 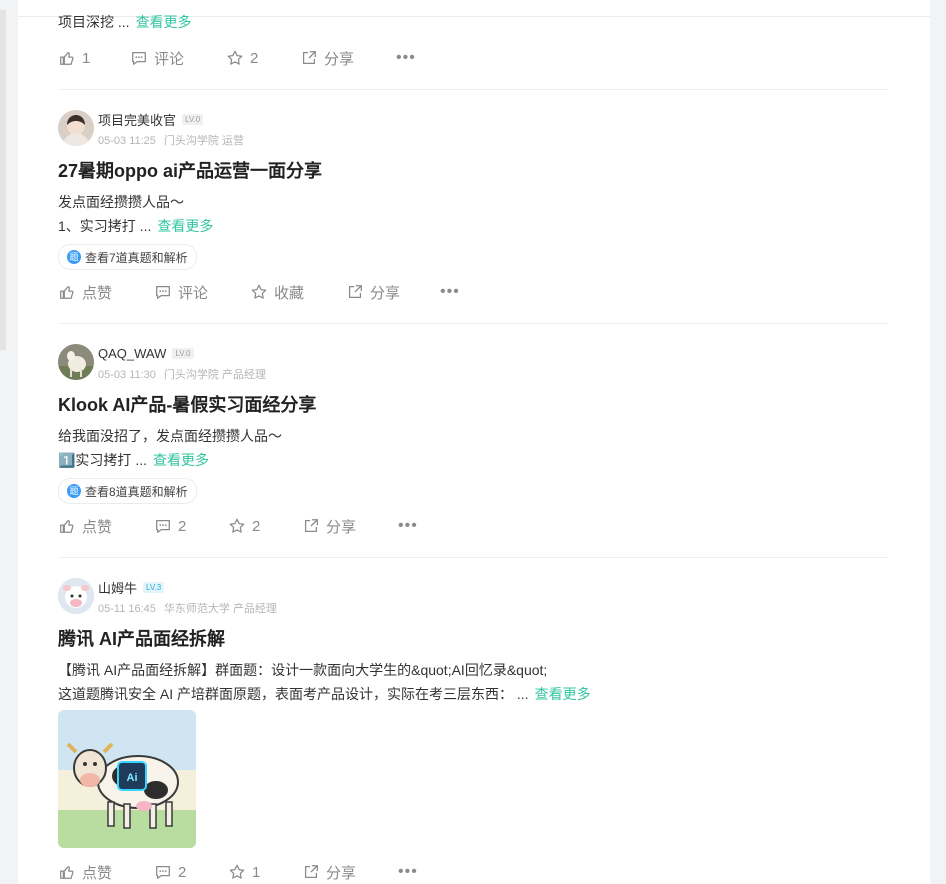 What do you see at coordinates (132, 353) in the screenshot?
I see `author-name: QAQ_WAW` at bounding box center [132, 353].